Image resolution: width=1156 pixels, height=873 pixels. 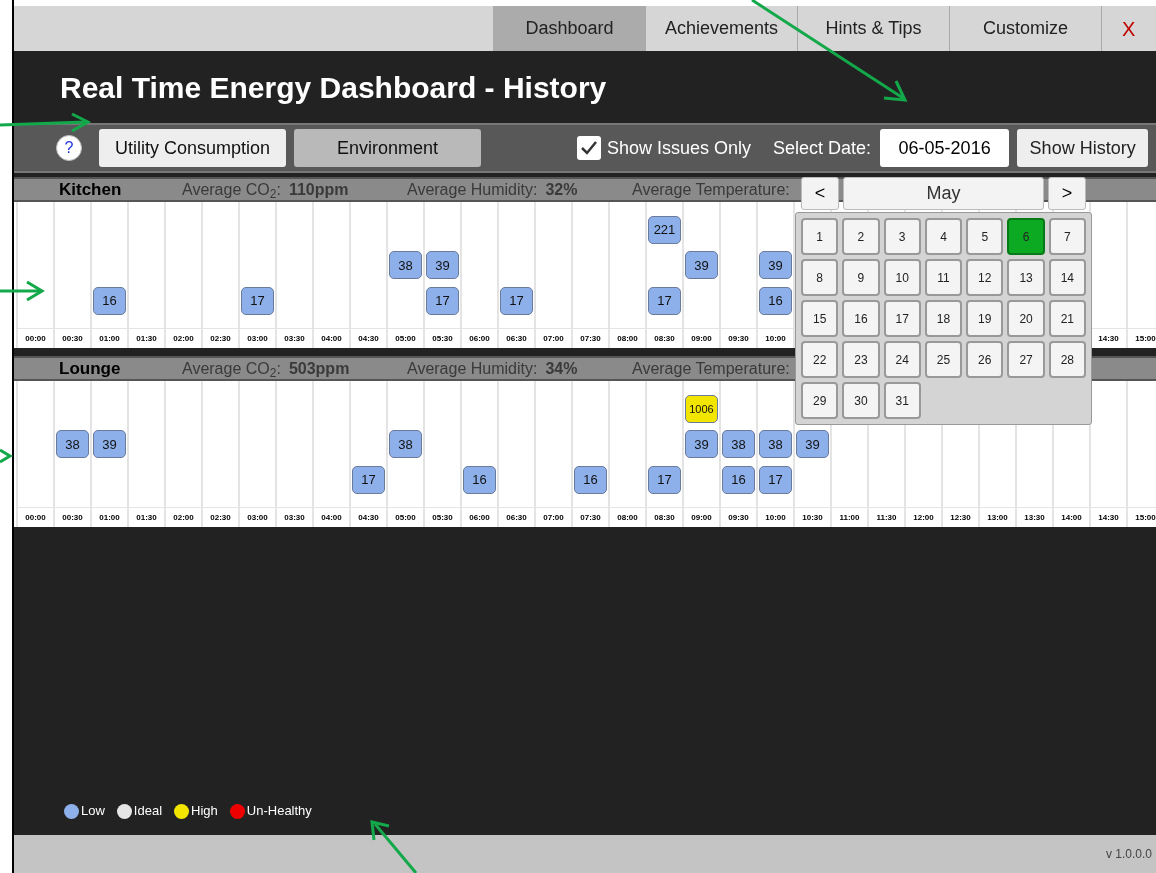 What do you see at coordinates (923, 517) in the screenshot?
I see `time-label: 12:00` at bounding box center [923, 517].